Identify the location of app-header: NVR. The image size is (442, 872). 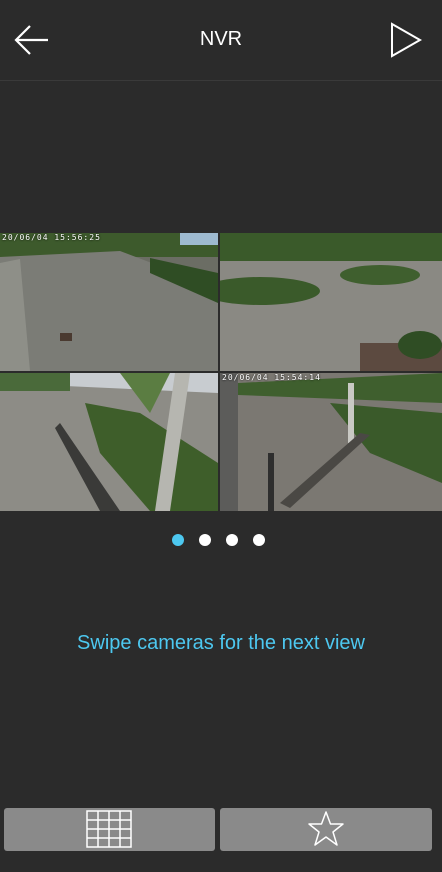
(221, 40).